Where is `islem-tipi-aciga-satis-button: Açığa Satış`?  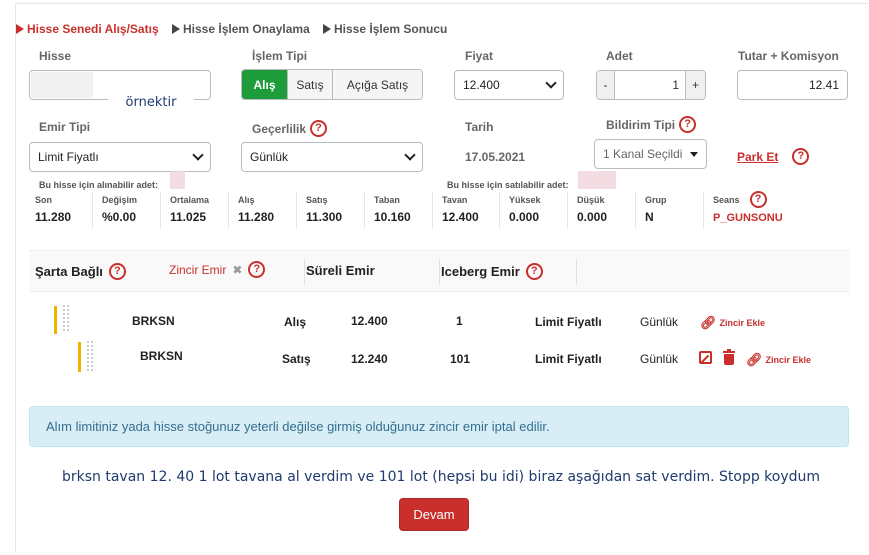
islem-tipi-aciga-satis-button: Açığa Satış is located at coordinates (377, 84).